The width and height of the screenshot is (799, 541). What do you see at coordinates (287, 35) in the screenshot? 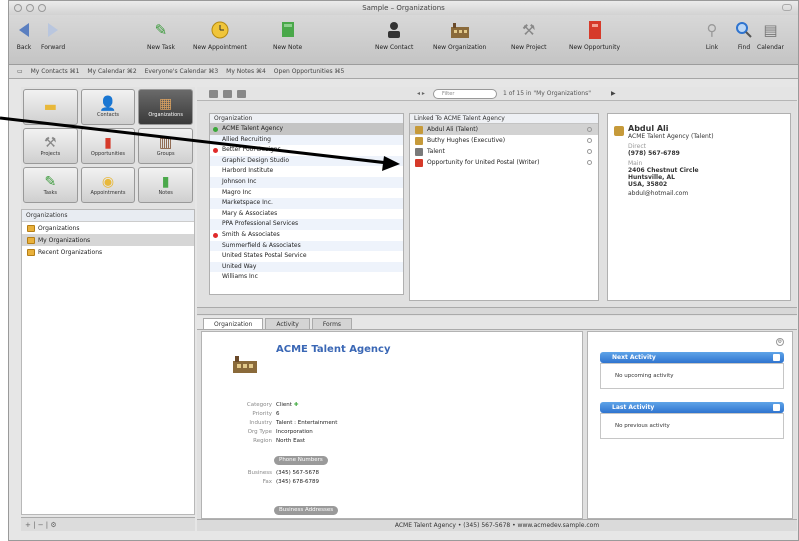
I see `new-note-button: New Note` at bounding box center [287, 35].